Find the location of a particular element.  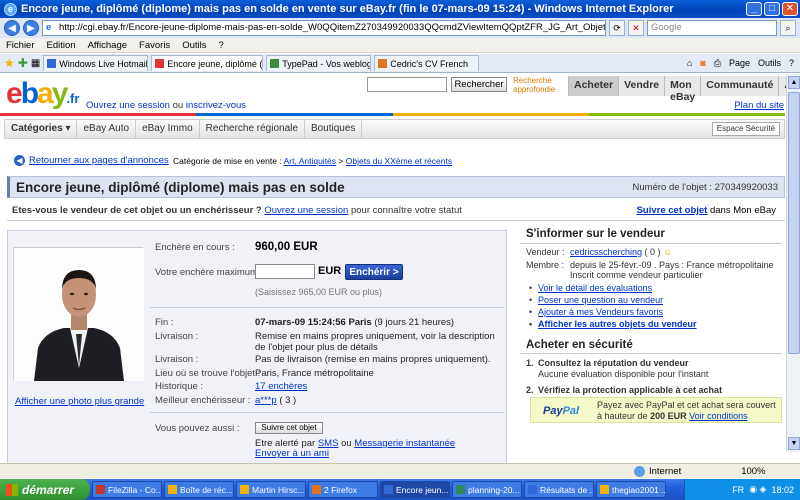

paypal-conditions-link: Voir conditions is located at coordinates (718, 416).